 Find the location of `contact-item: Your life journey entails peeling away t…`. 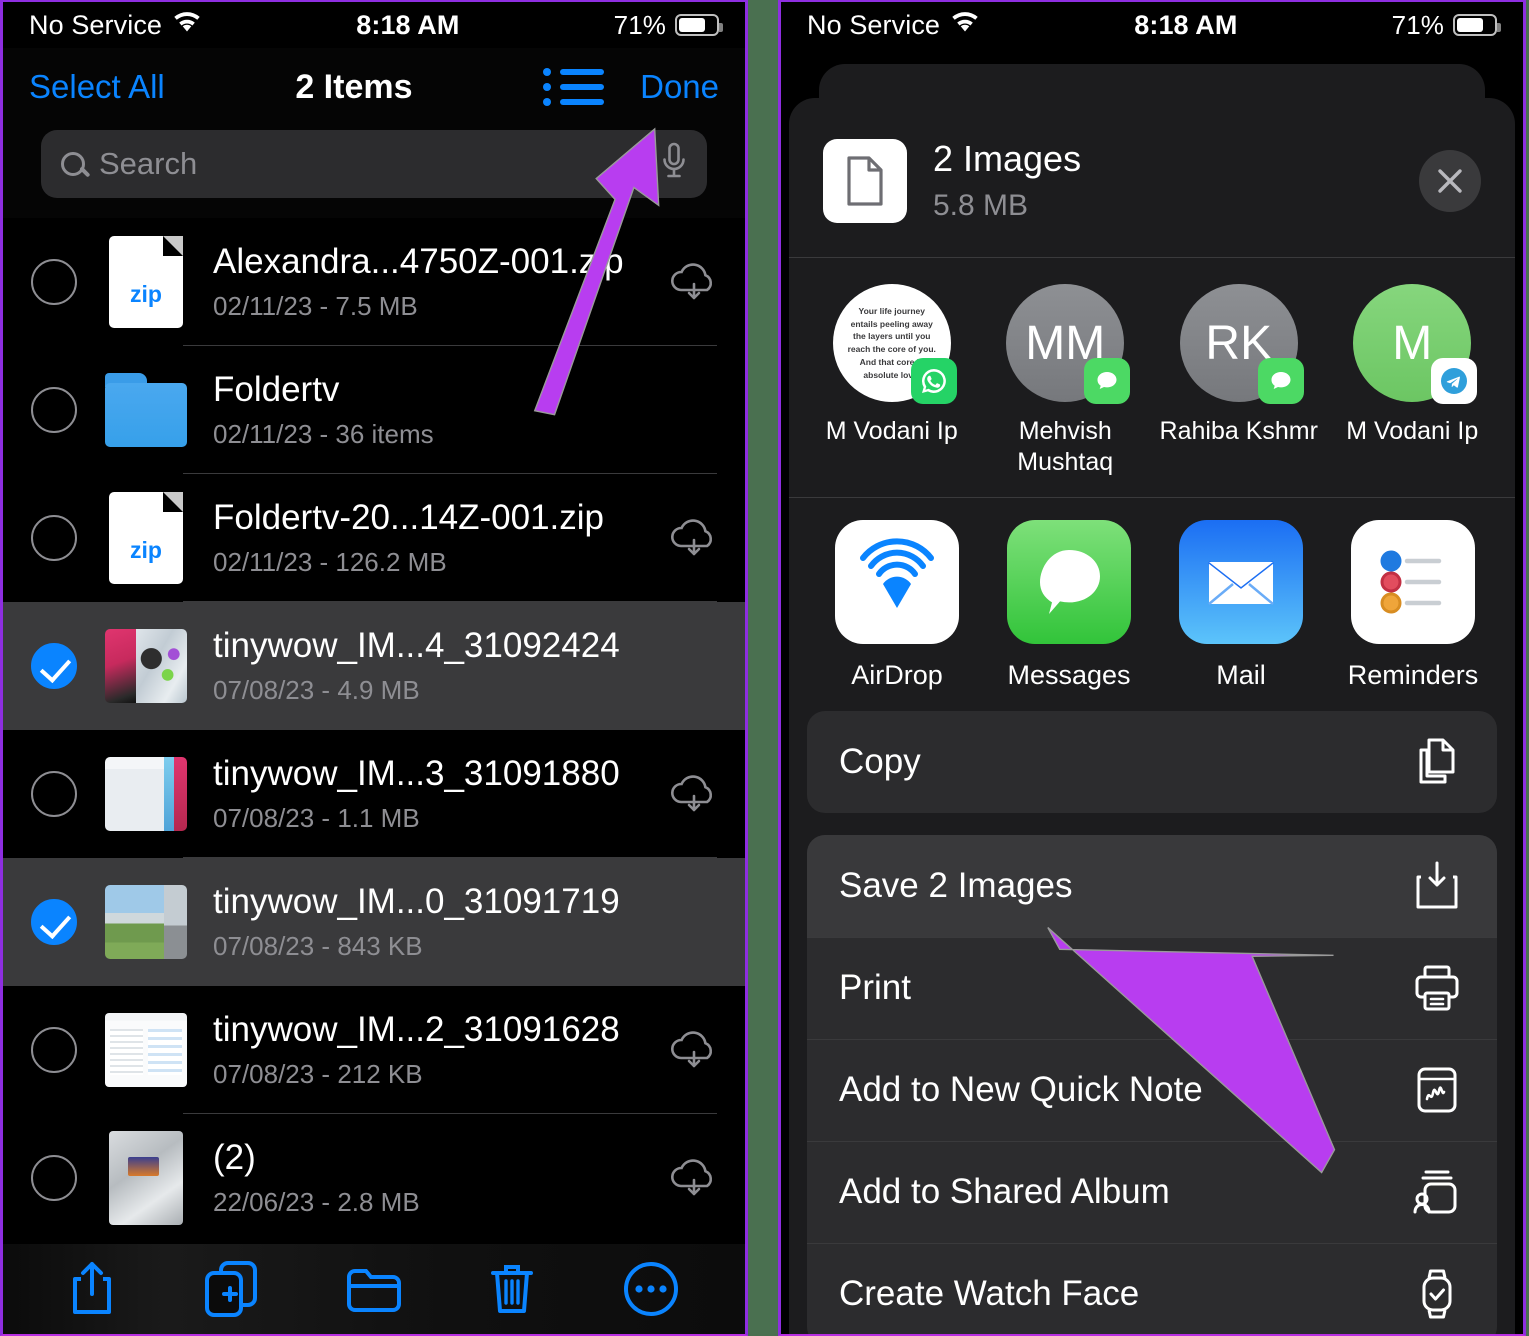

contact-item: Your life journey entails peeling away t… is located at coordinates (892, 381).